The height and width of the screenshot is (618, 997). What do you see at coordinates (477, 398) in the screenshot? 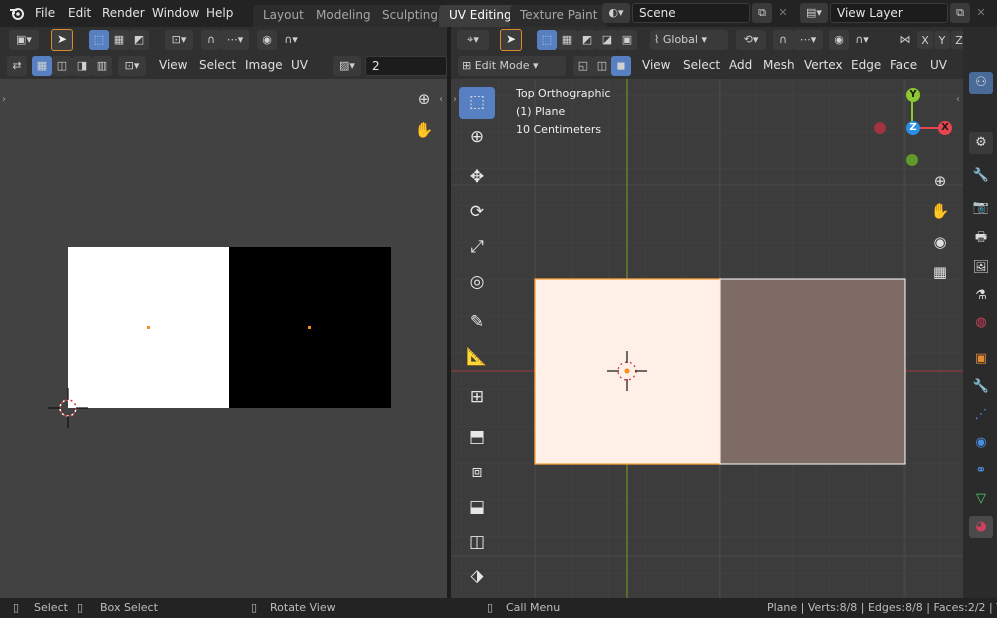
I see `add-cube-icon: ⊞` at bounding box center [477, 398].